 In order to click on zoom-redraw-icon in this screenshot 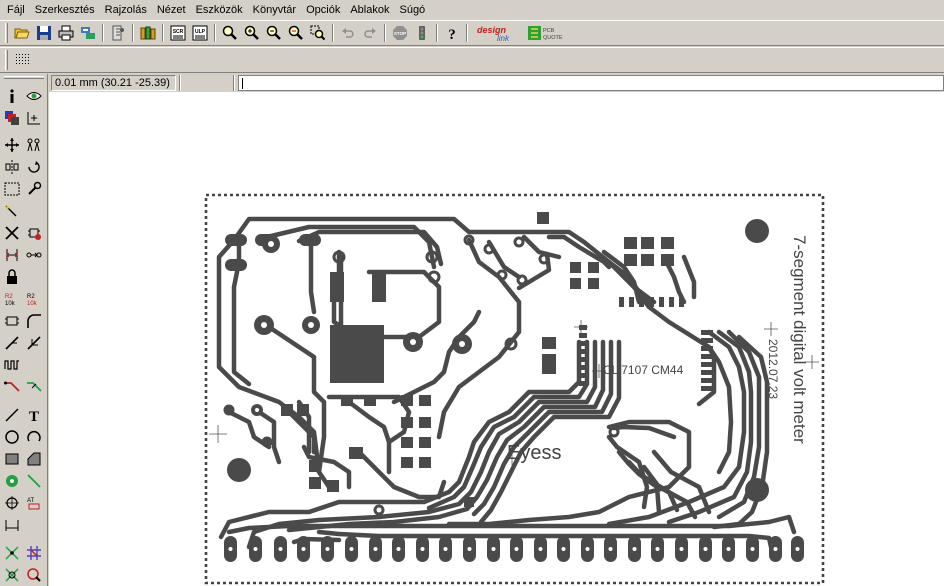, I will do `click(296, 33)`.